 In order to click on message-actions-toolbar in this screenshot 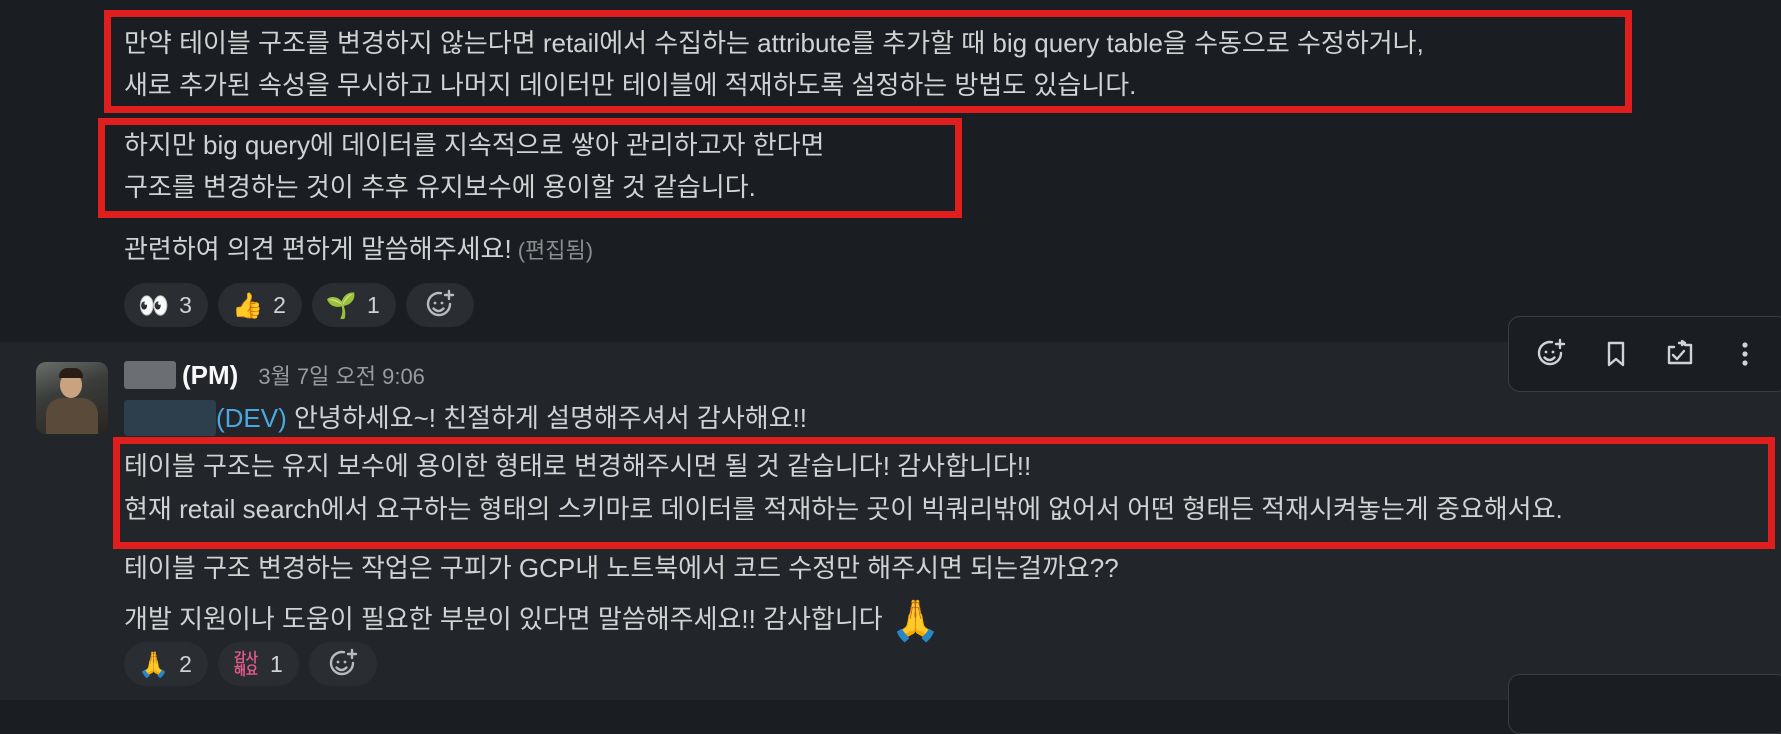, I will do `click(1644, 354)`.